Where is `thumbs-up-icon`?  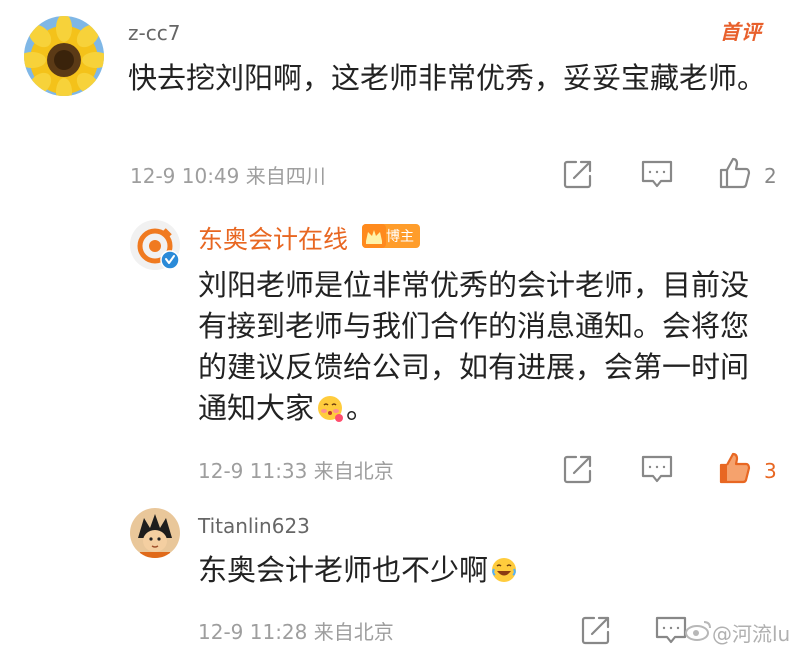
thumbs-up-icon is located at coordinates (735, 173).